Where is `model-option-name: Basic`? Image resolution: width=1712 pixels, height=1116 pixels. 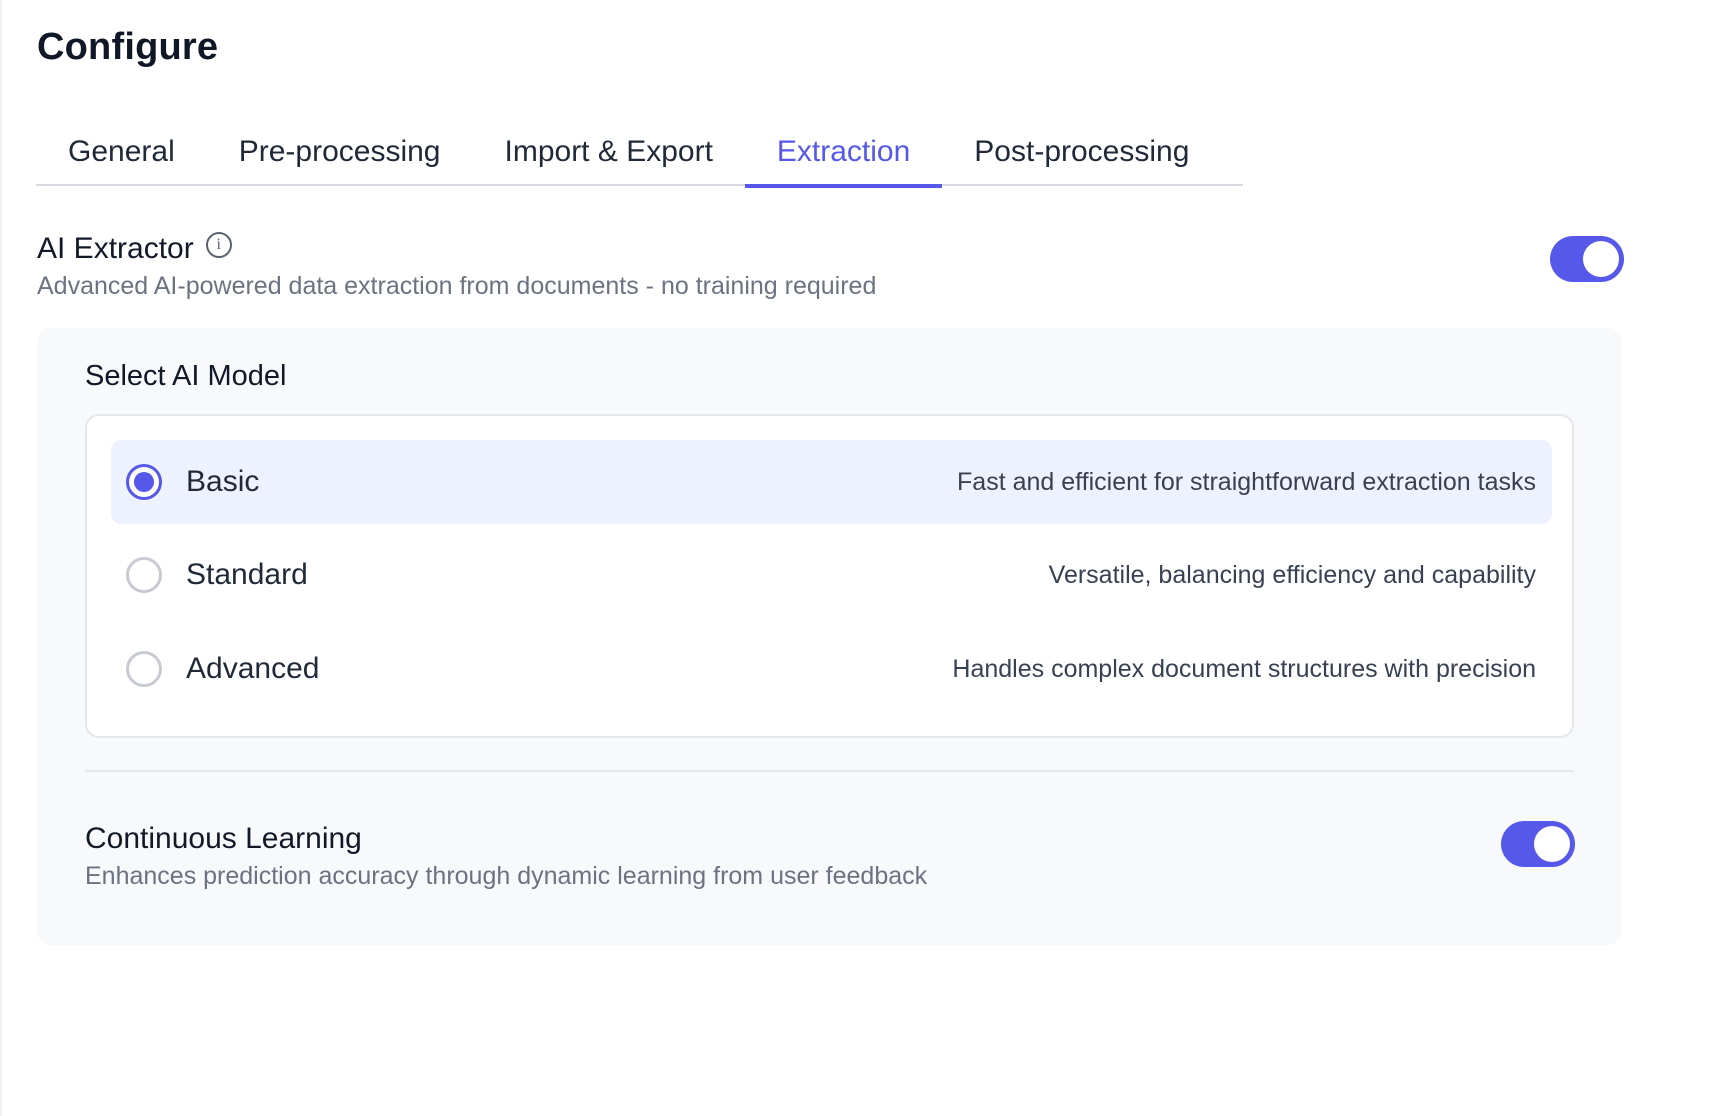
model-option-name: Basic is located at coordinates (223, 481).